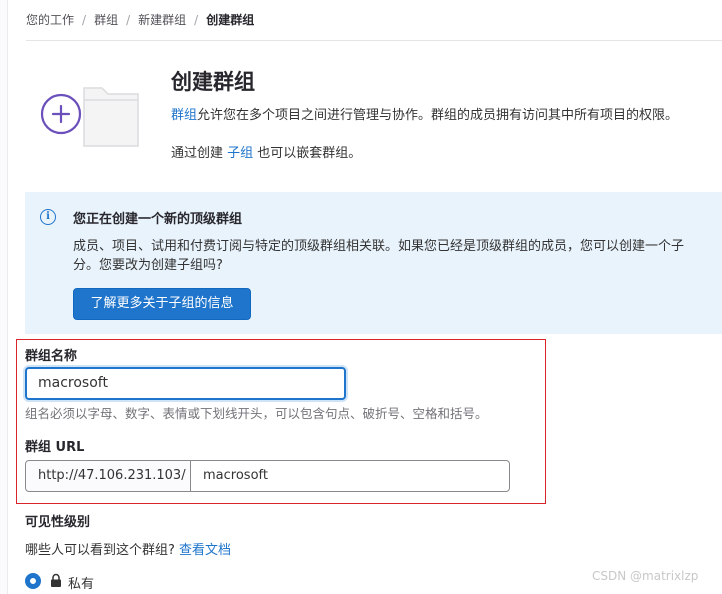 The height and width of the screenshot is (594, 722). I want to click on breadcrumb-item-new-group: 新建群组, so click(162, 19).